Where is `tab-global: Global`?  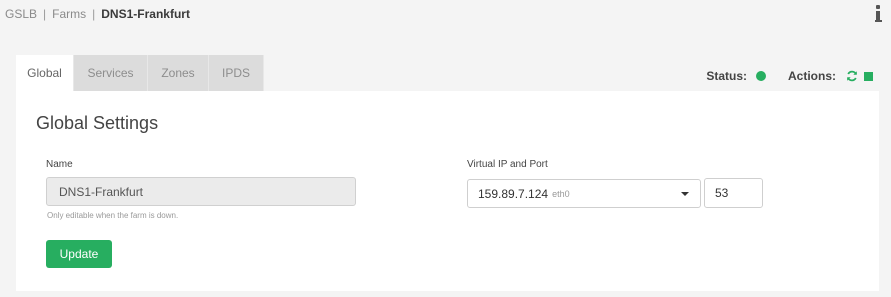
tab-global: Global is located at coordinates (45, 73).